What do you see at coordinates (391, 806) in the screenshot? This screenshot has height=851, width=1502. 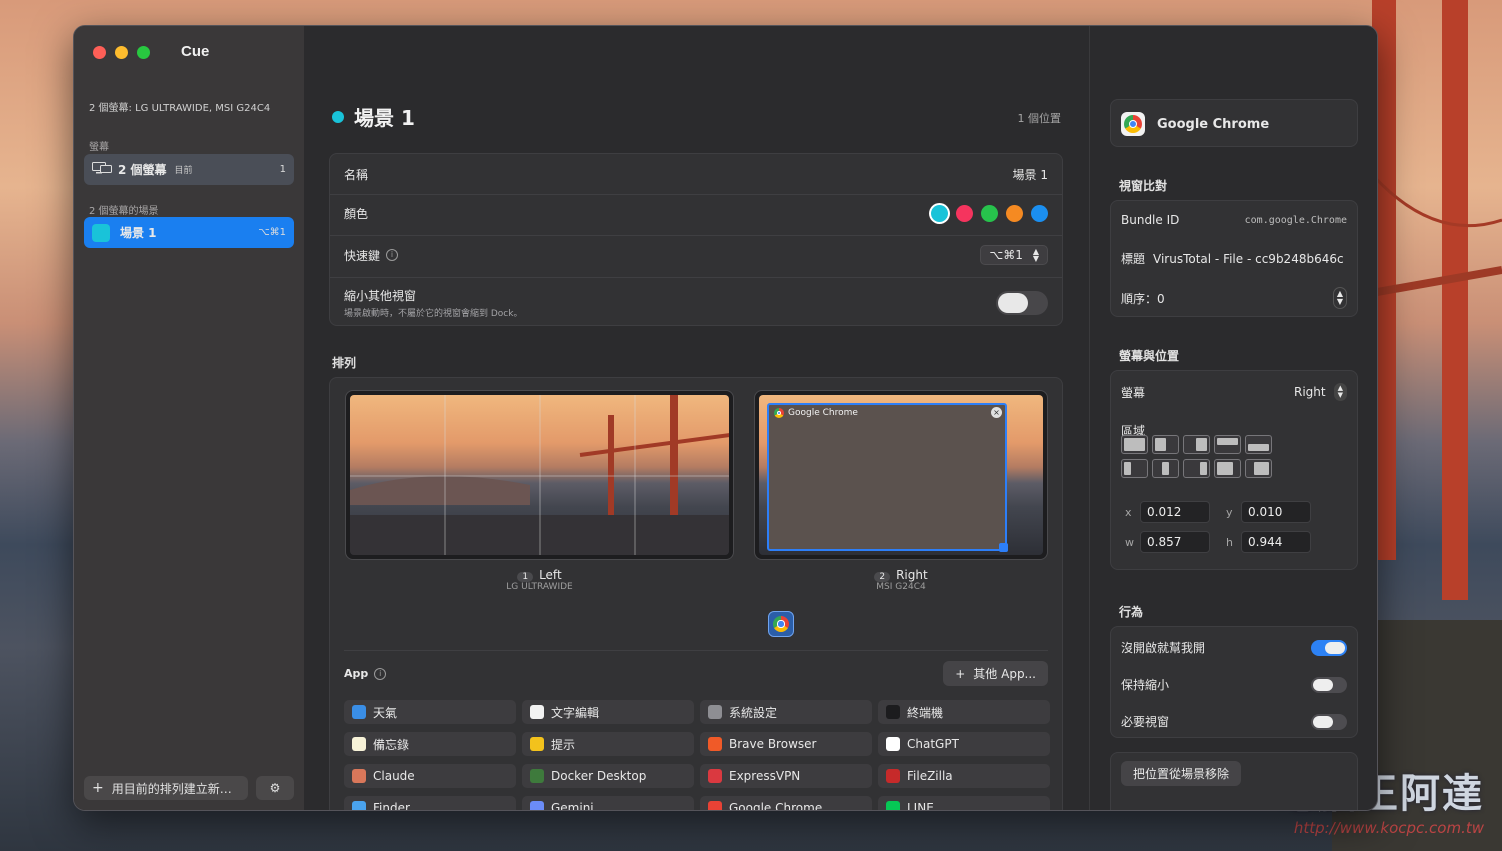 I see `app-label: Finder` at bounding box center [391, 806].